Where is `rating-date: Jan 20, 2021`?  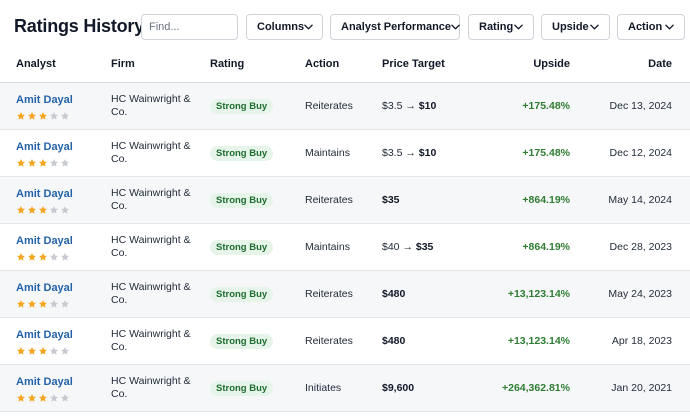 rating-date: Jan 20, 2021 is located at coordinates (641, 388).